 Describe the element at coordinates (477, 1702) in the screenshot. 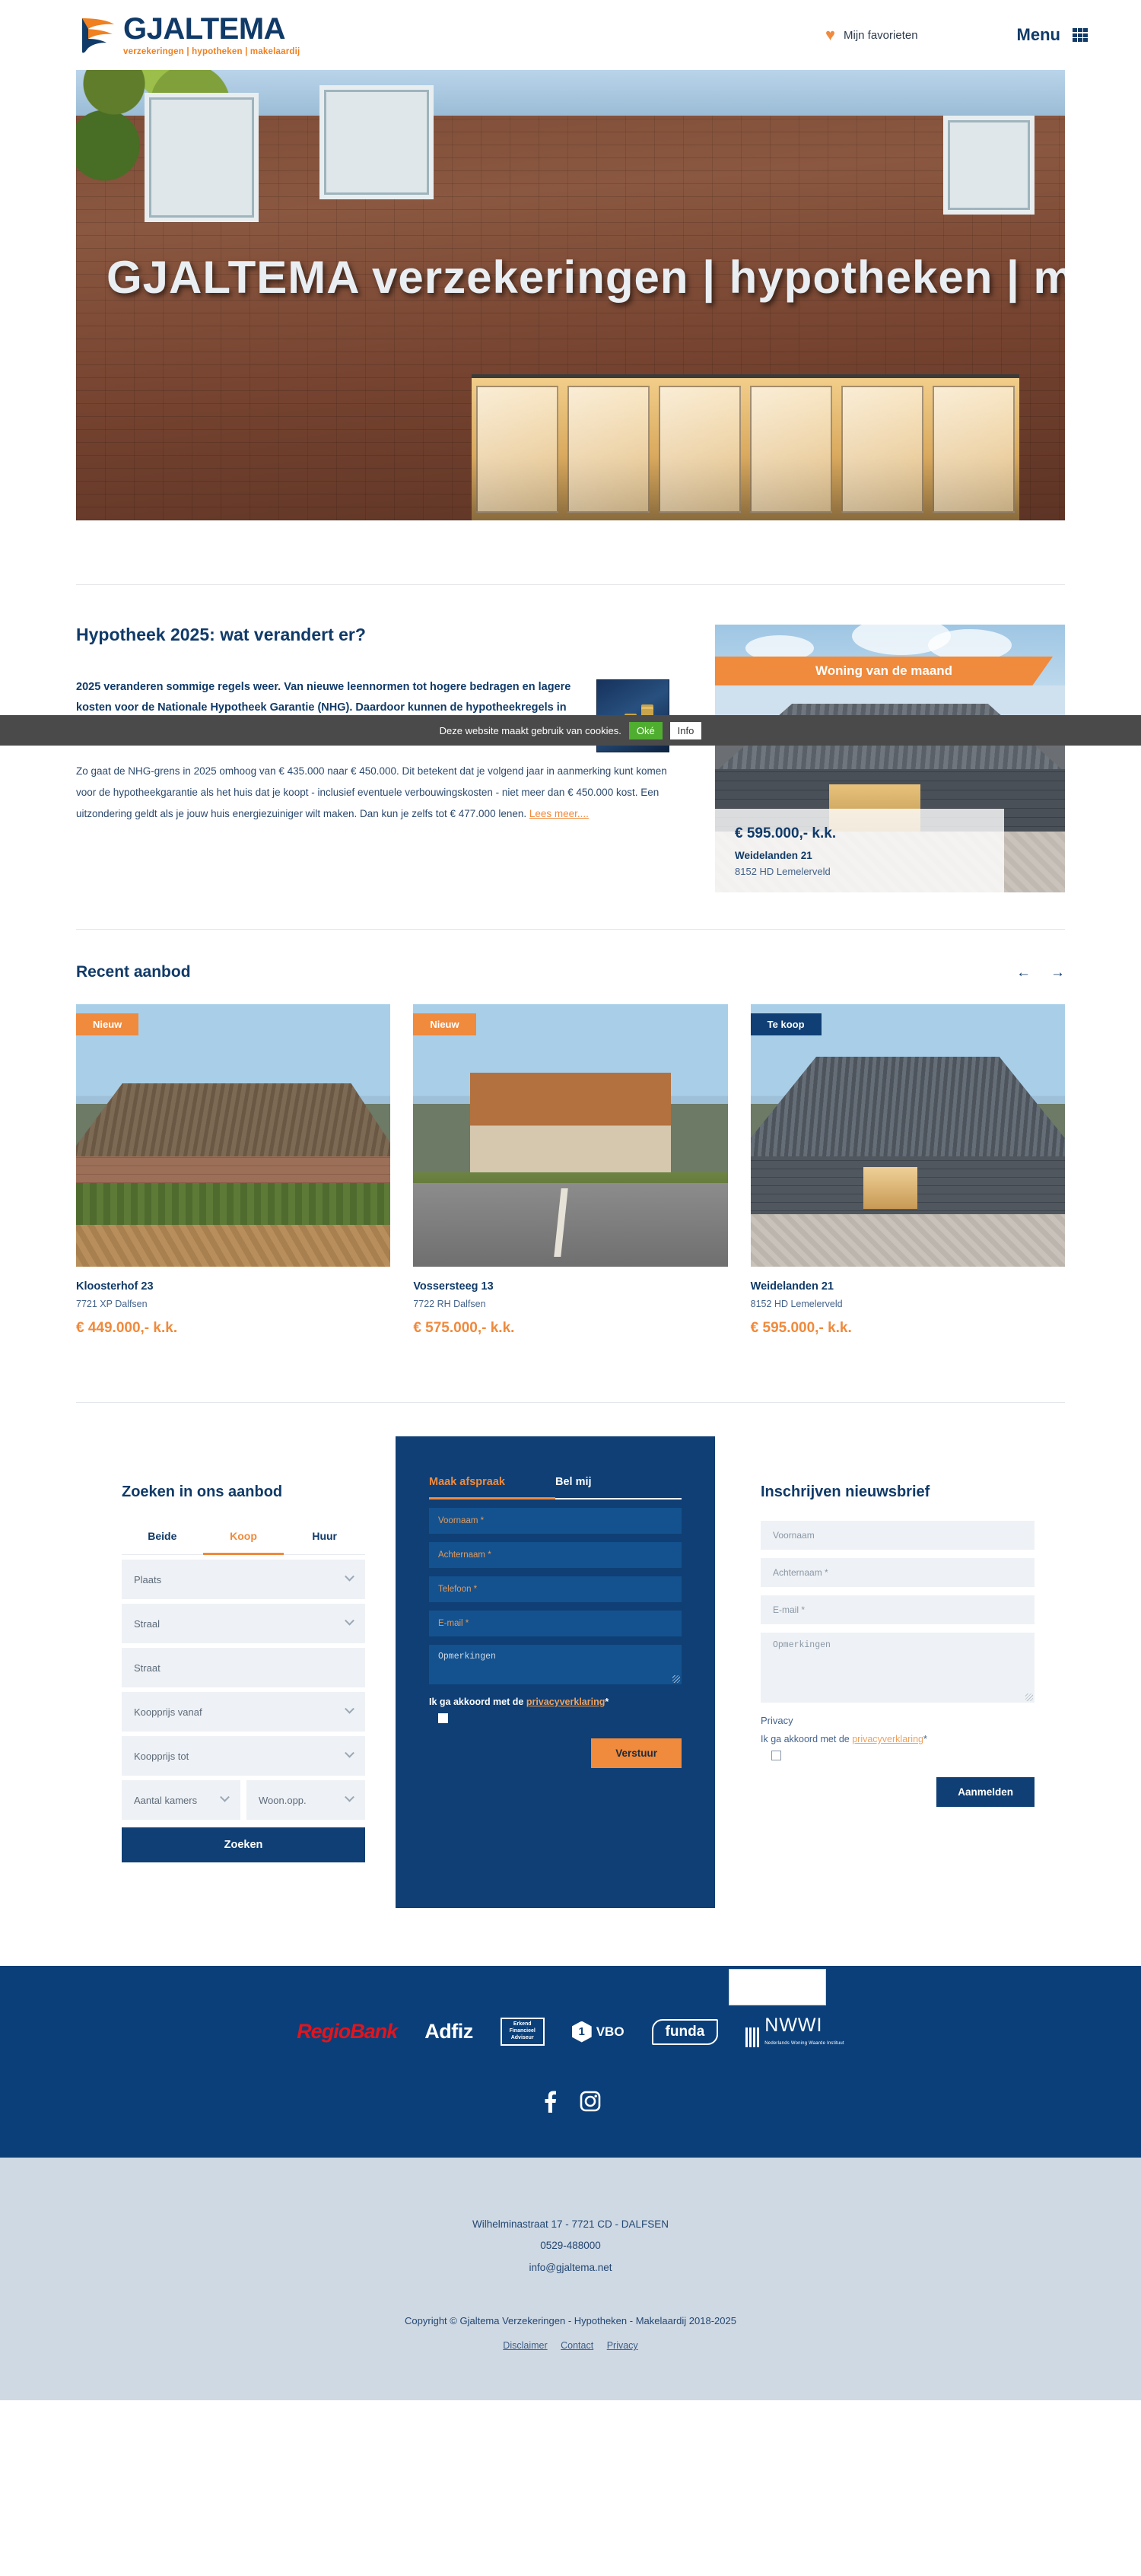

I see `appointment-privacy-prefix: Ik ga akkoord met de` at that location.